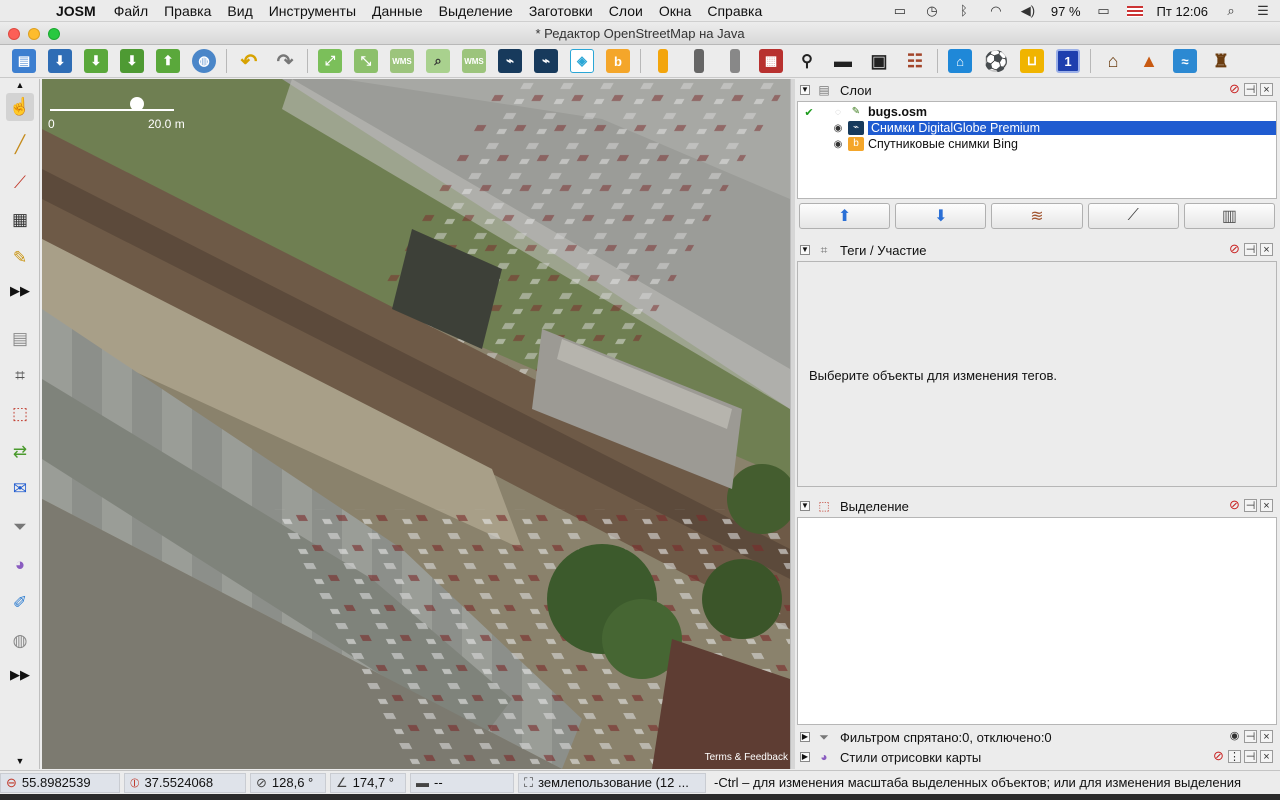 Image resolution: width=1280 pixels, height=800 pixels. Describe the element at coordinates (20, 85) in the screenshot. I see `scroll-up-arrow-icon: ▲` at that location.